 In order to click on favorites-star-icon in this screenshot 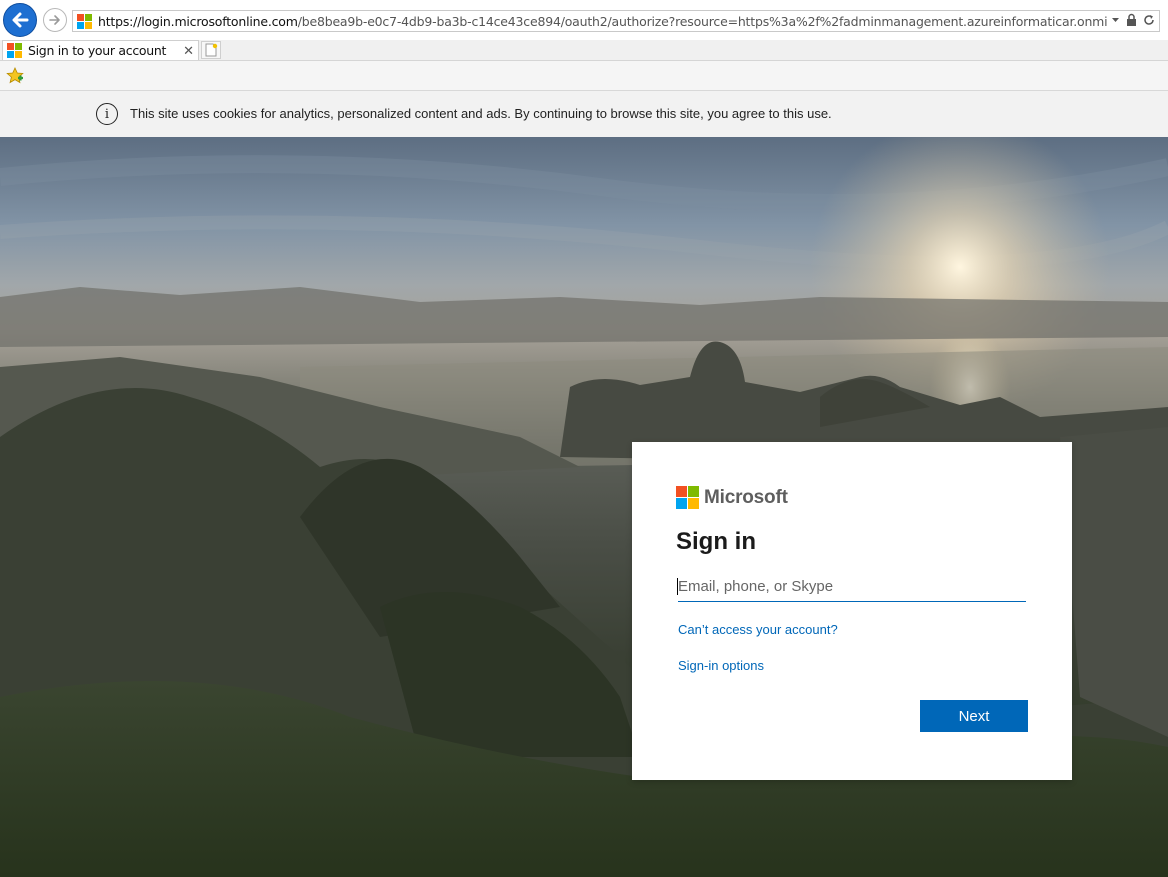, I will do `click(15, 75)`.